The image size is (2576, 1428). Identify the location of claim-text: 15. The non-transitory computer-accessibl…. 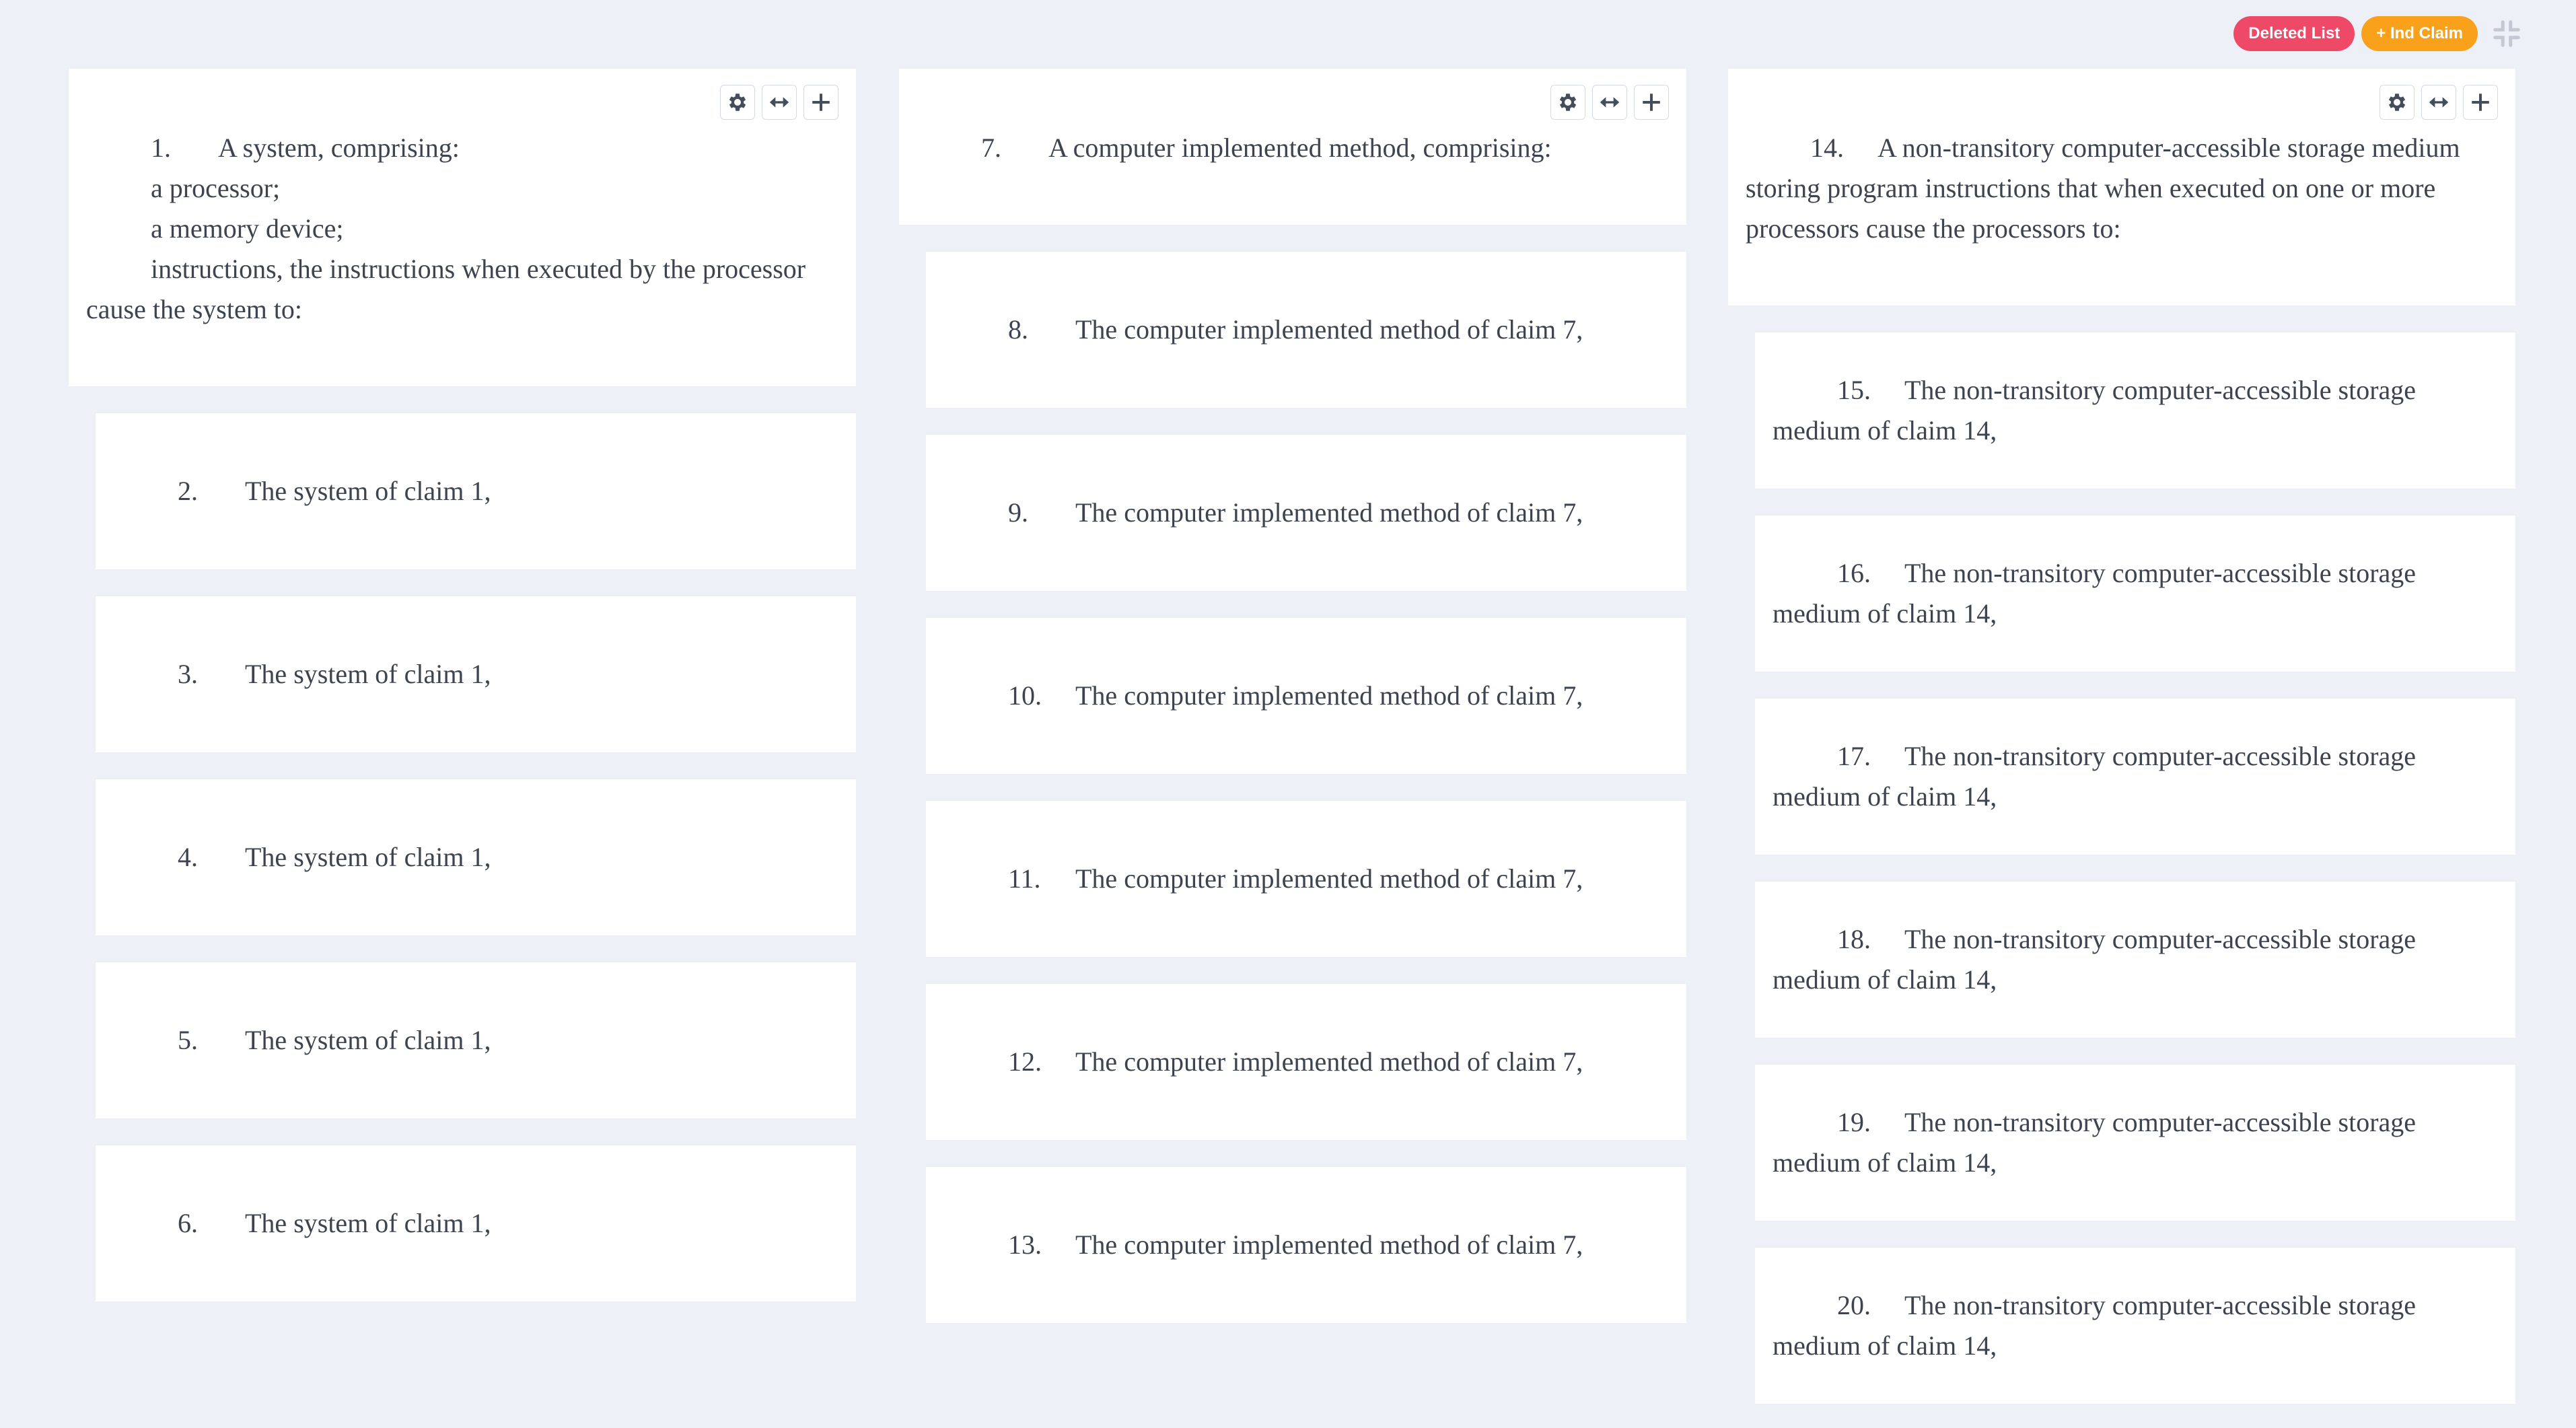
(2120, 410).